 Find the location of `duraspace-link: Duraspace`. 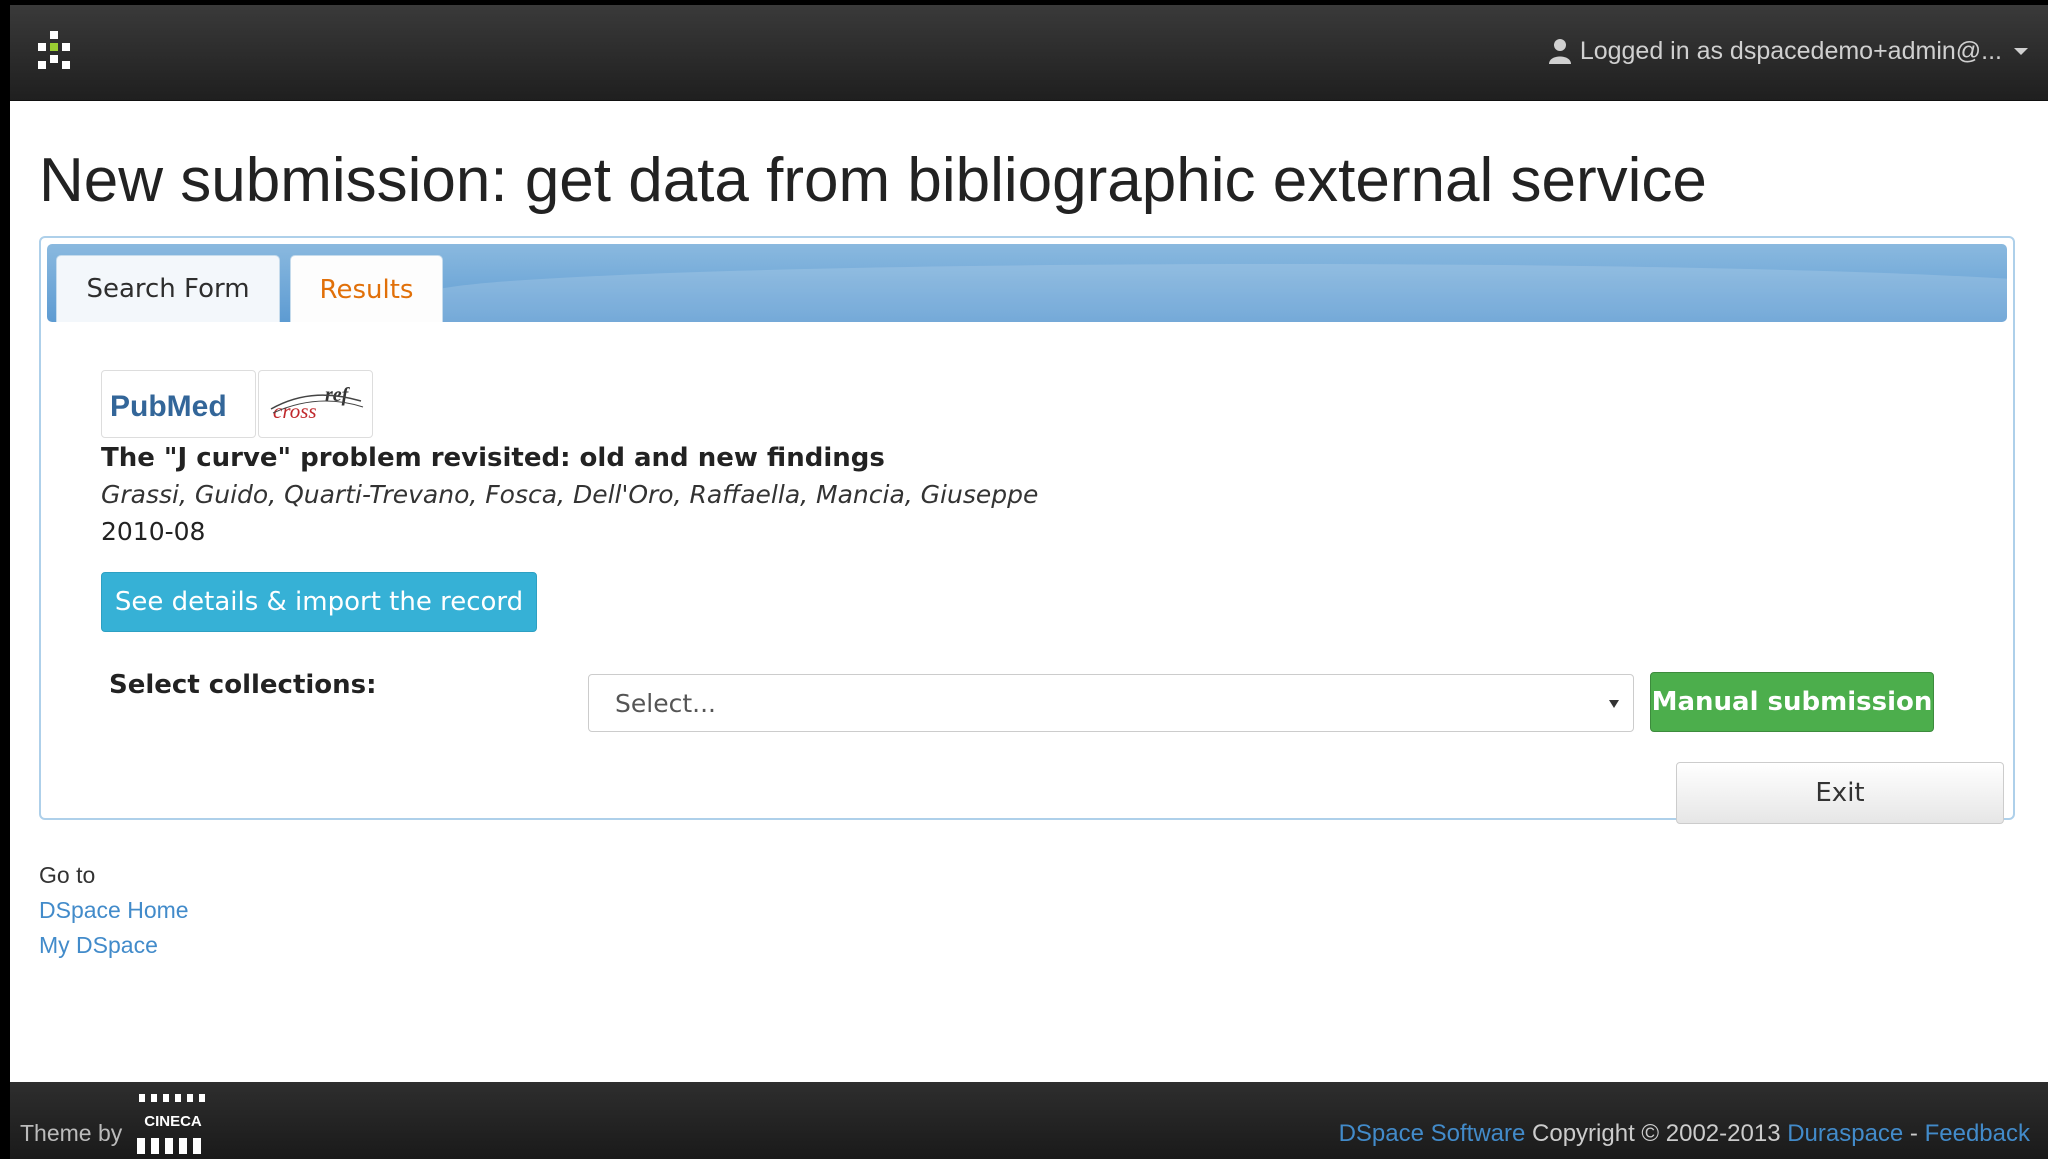

duraspace-link: Duraspace is located at coordinates (1845, 1133).